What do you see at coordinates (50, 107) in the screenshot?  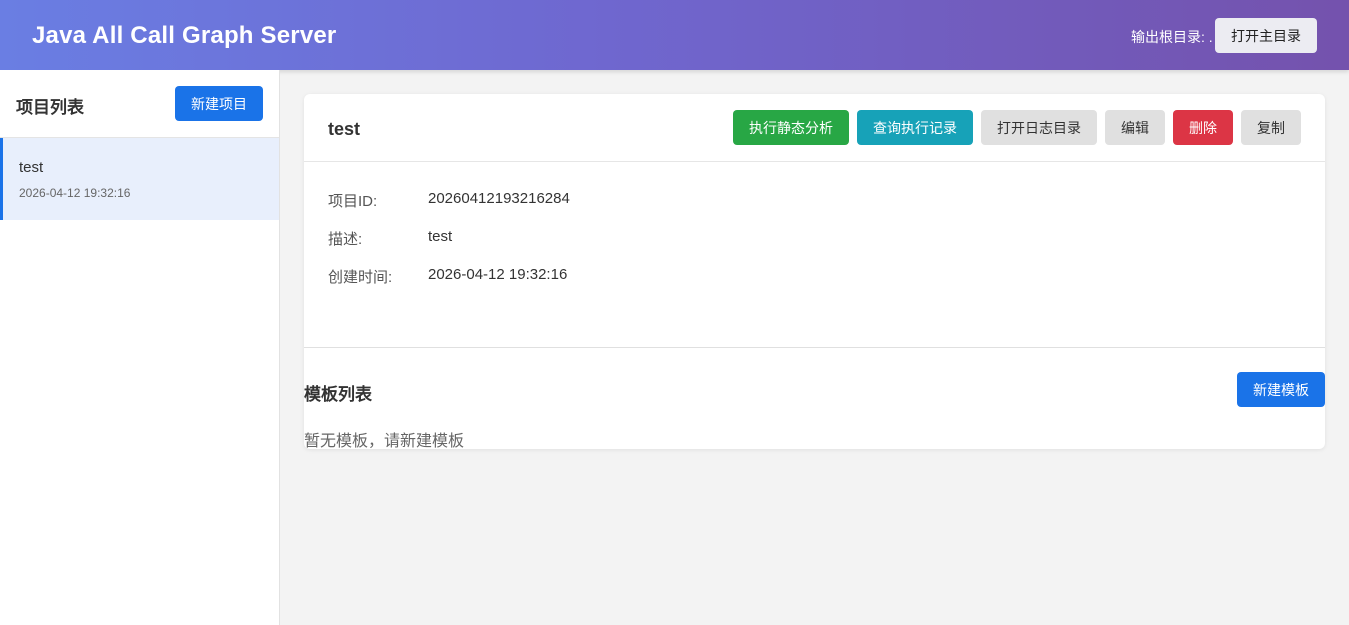 I see `sidebar-title: 项目列表` at bounding box center [50, 107].